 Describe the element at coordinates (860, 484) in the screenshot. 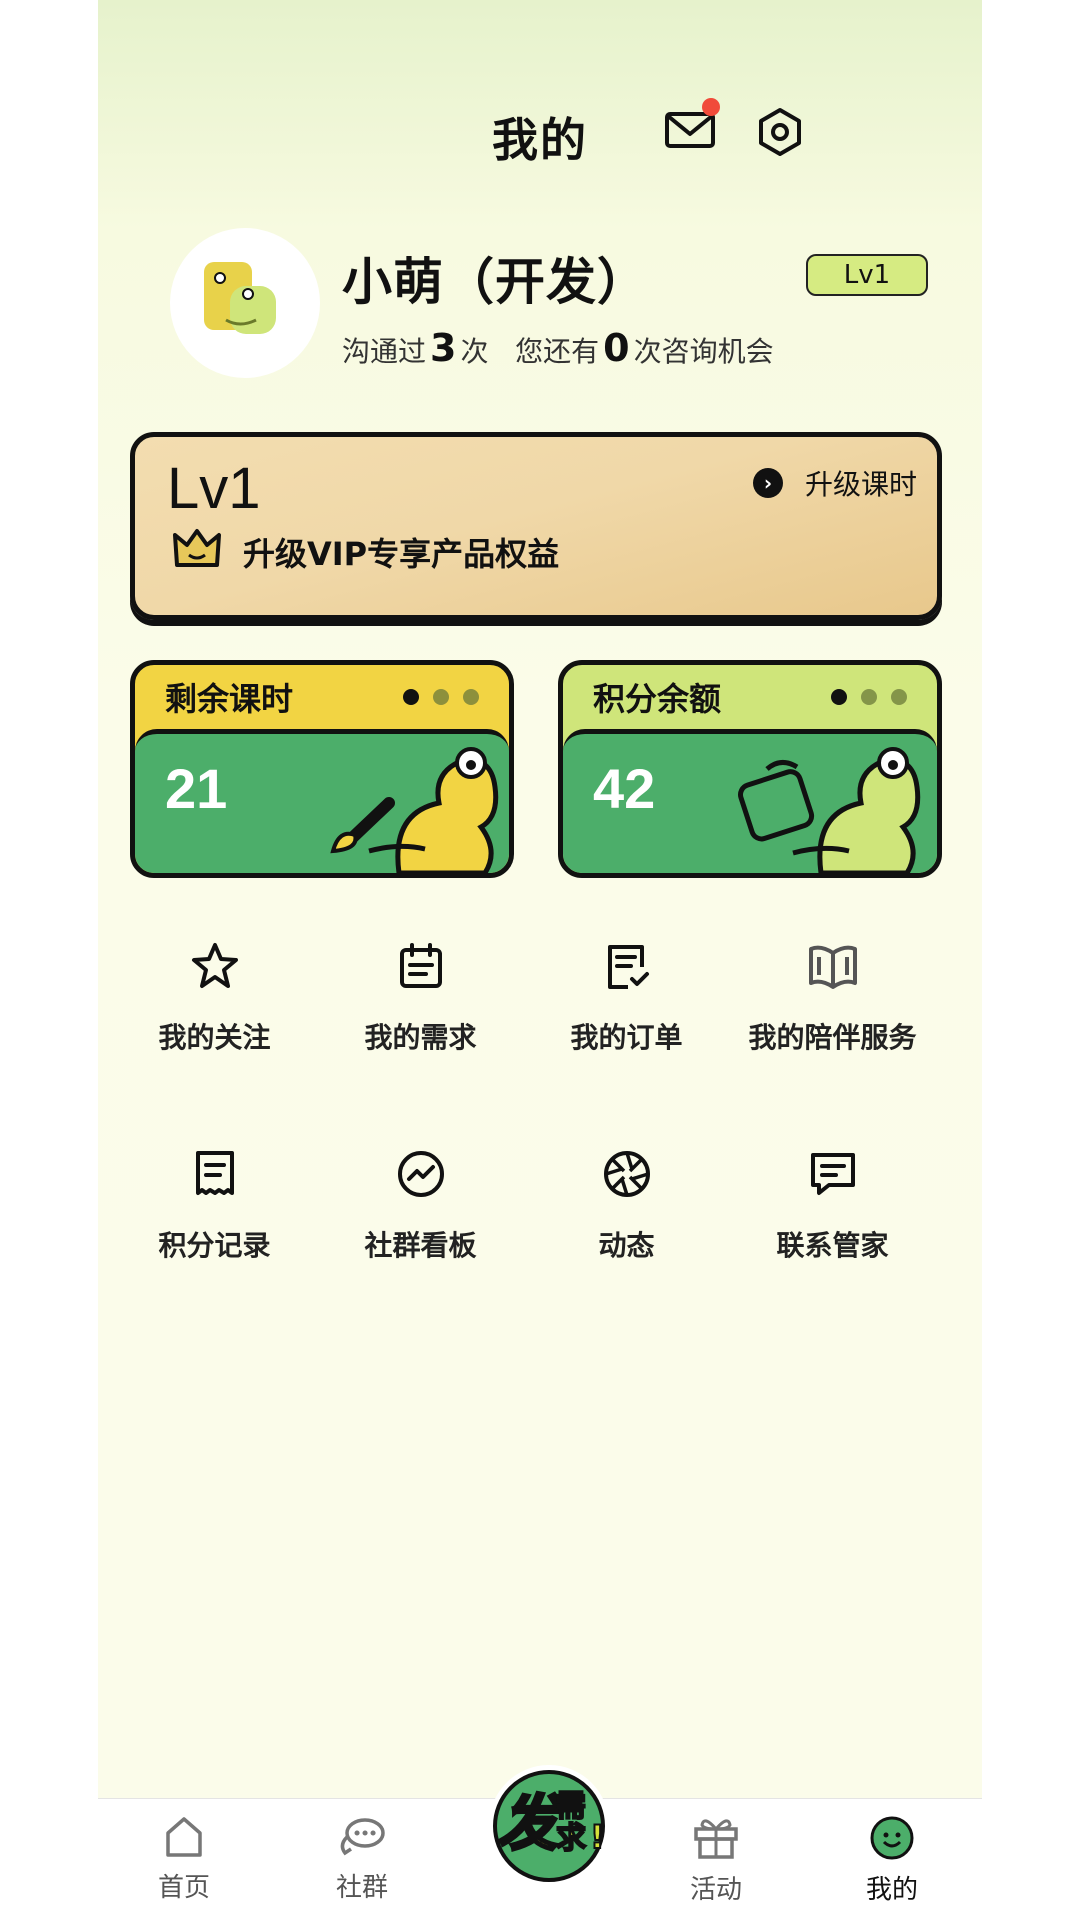

I see `upgrade-label: 升级课时` at that location.